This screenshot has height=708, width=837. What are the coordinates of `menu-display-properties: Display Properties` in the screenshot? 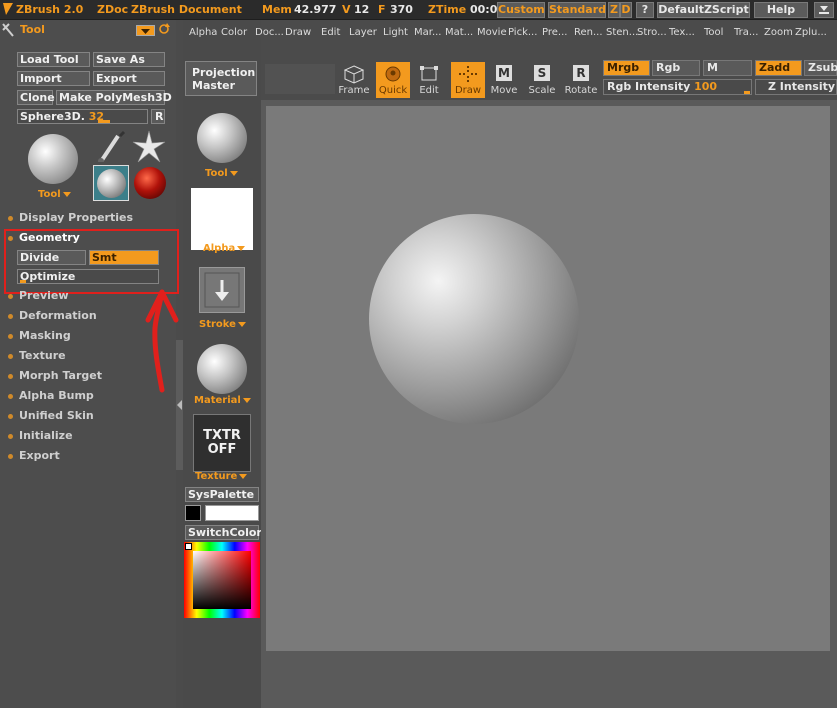 It's located at (70, 218).